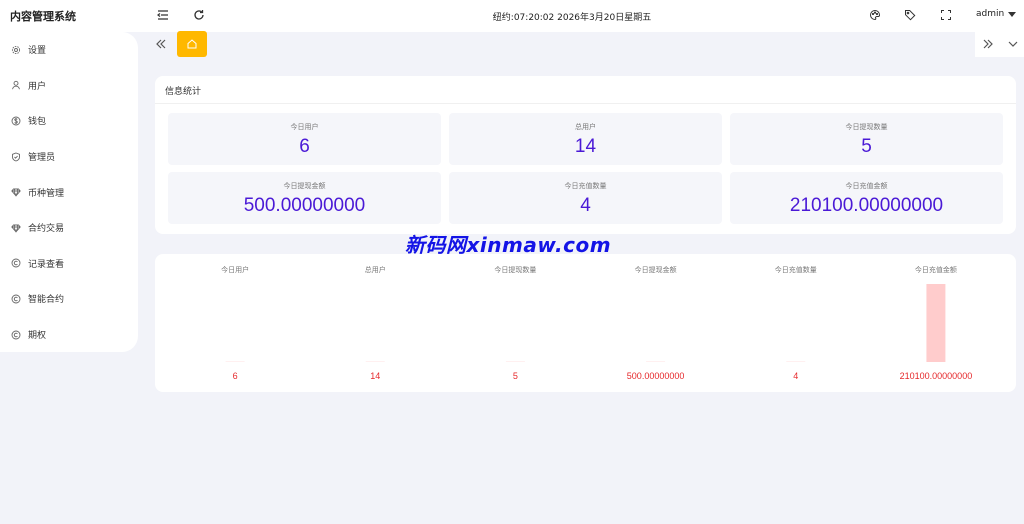 This screenshot has height=524, width=1024. Describe the element at coordinates (990, 14) in the screenshot. I see `username-label: admin` at that location.